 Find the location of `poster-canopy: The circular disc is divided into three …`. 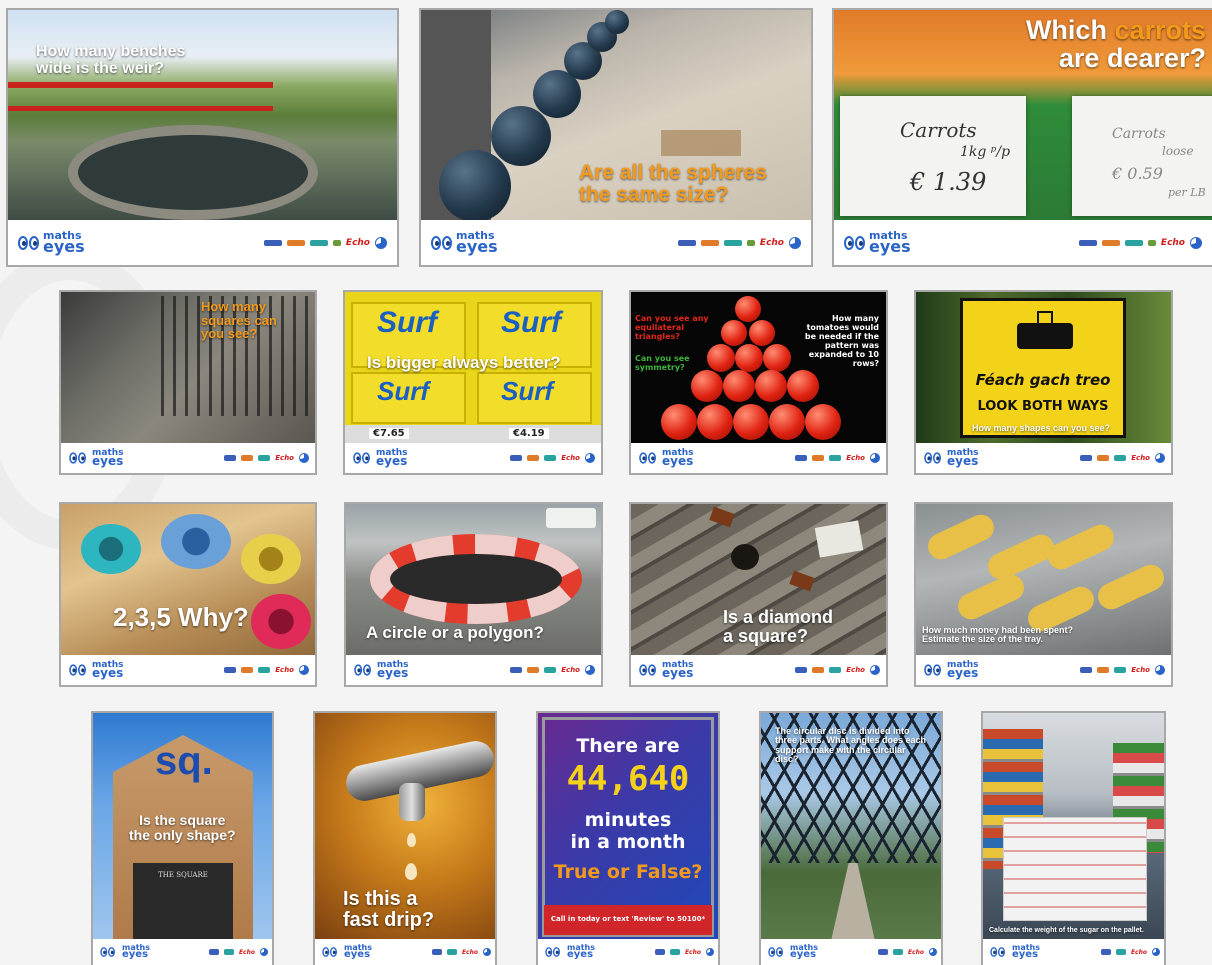

poster-canopy: The circular disc is divided into three … is located at coordinates (851, 838).